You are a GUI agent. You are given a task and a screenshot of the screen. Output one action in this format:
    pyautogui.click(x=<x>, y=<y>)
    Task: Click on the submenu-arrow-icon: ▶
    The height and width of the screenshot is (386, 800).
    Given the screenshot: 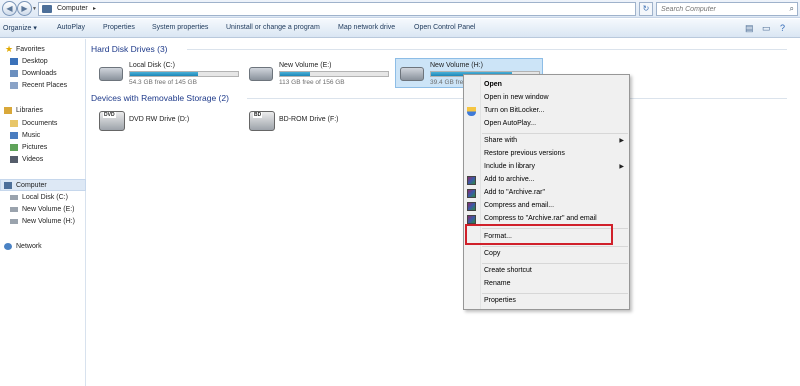 What is the action you would take?
    pyautogui.click(x=621, y=141)
    